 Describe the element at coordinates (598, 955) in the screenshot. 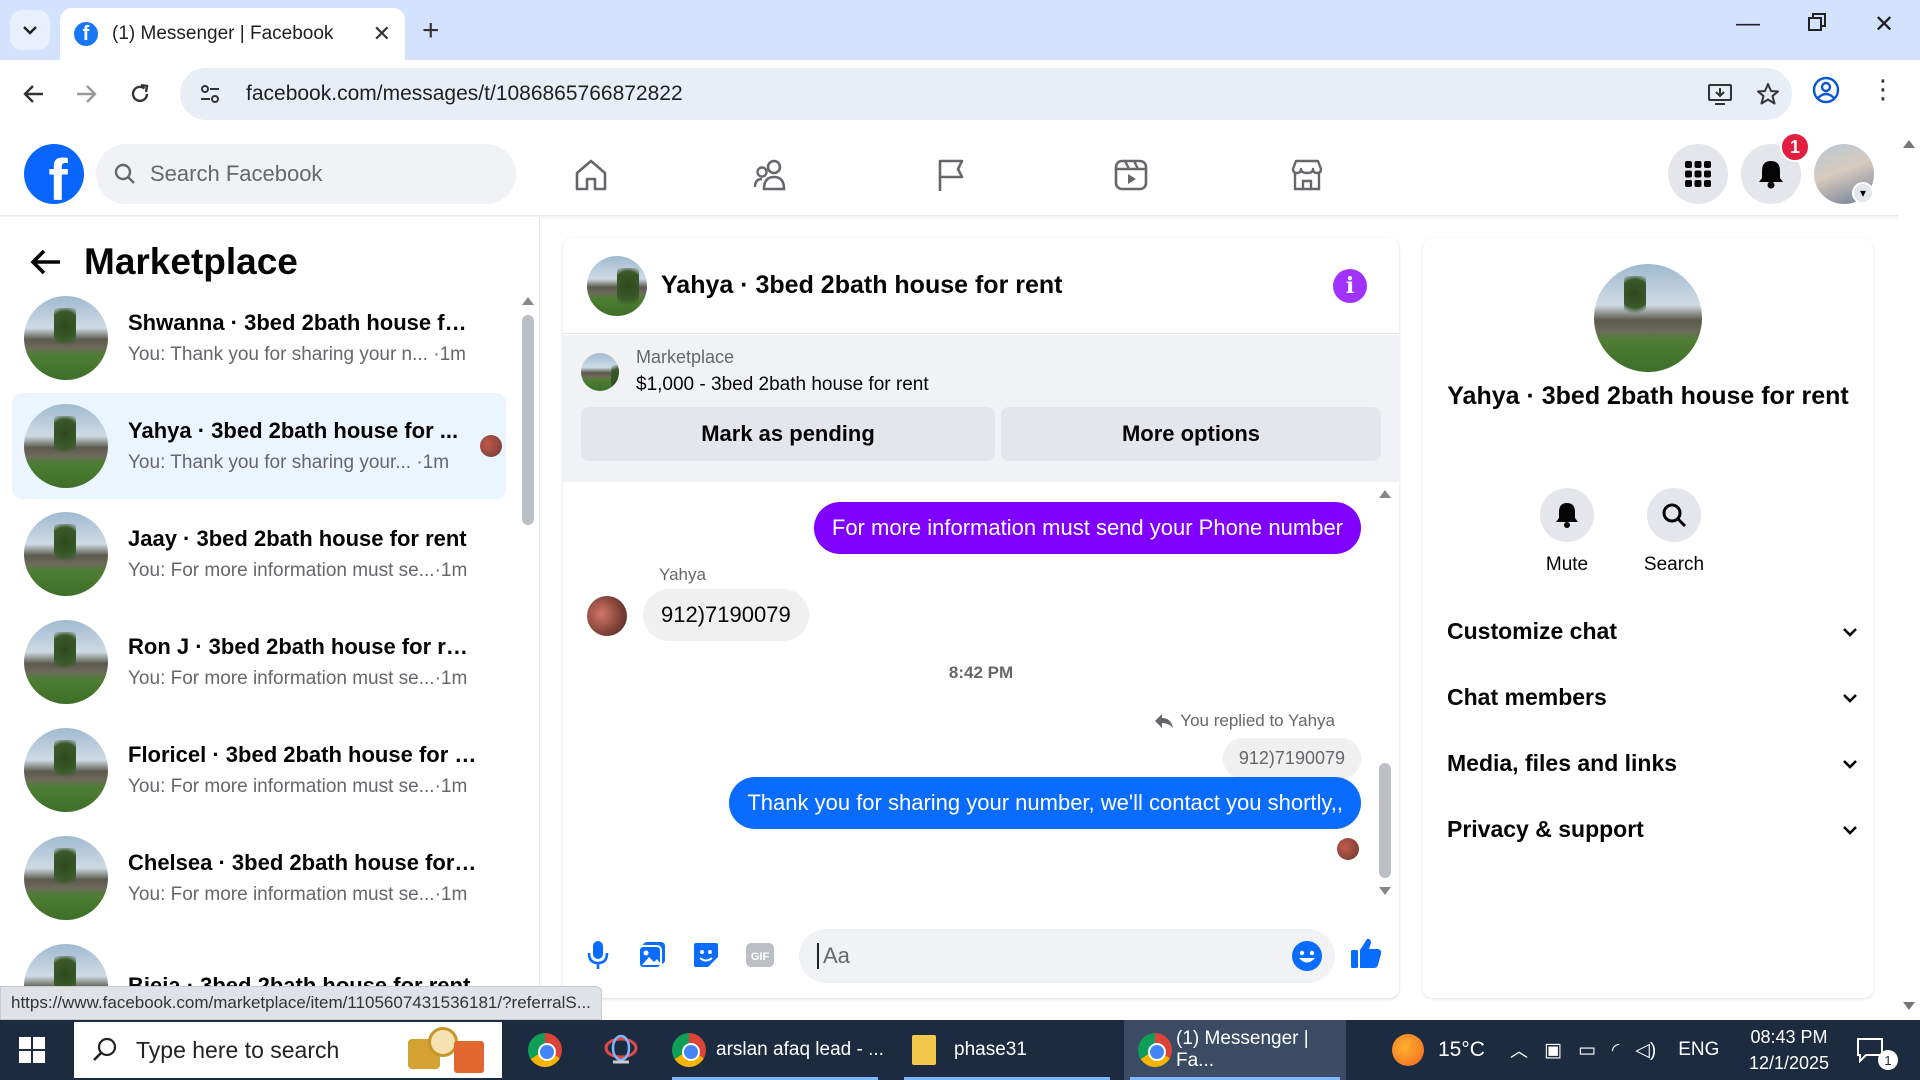

I see `microphone-icon` at that location.